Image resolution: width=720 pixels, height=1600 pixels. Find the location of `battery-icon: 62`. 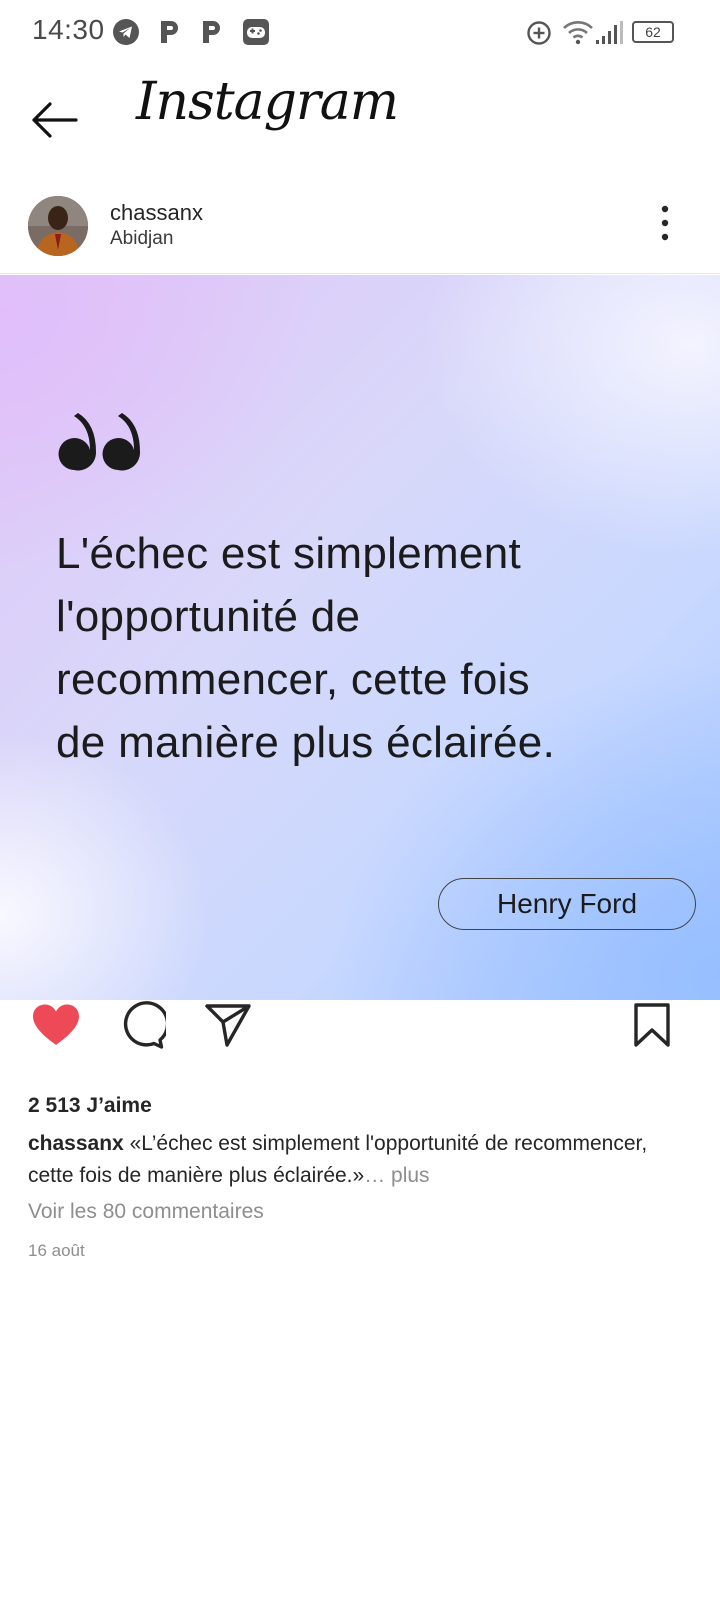

battery-icon: 62 is located at coordinates (653, 32).